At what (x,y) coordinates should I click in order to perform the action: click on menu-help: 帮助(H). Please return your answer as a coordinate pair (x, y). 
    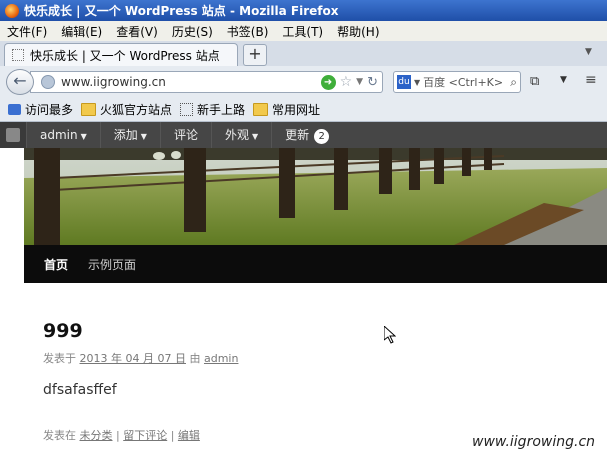
    Looking at the image, I should click on (358, 31).